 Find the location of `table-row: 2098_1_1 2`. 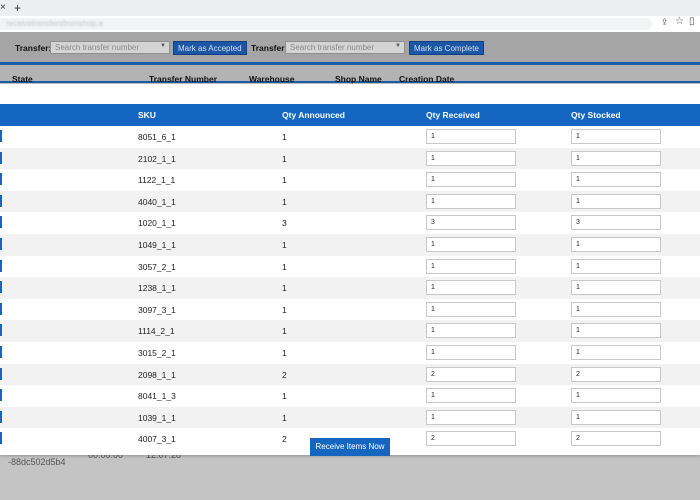

table-row: 2098_1_1 2 is located at coordinates (350, 374).